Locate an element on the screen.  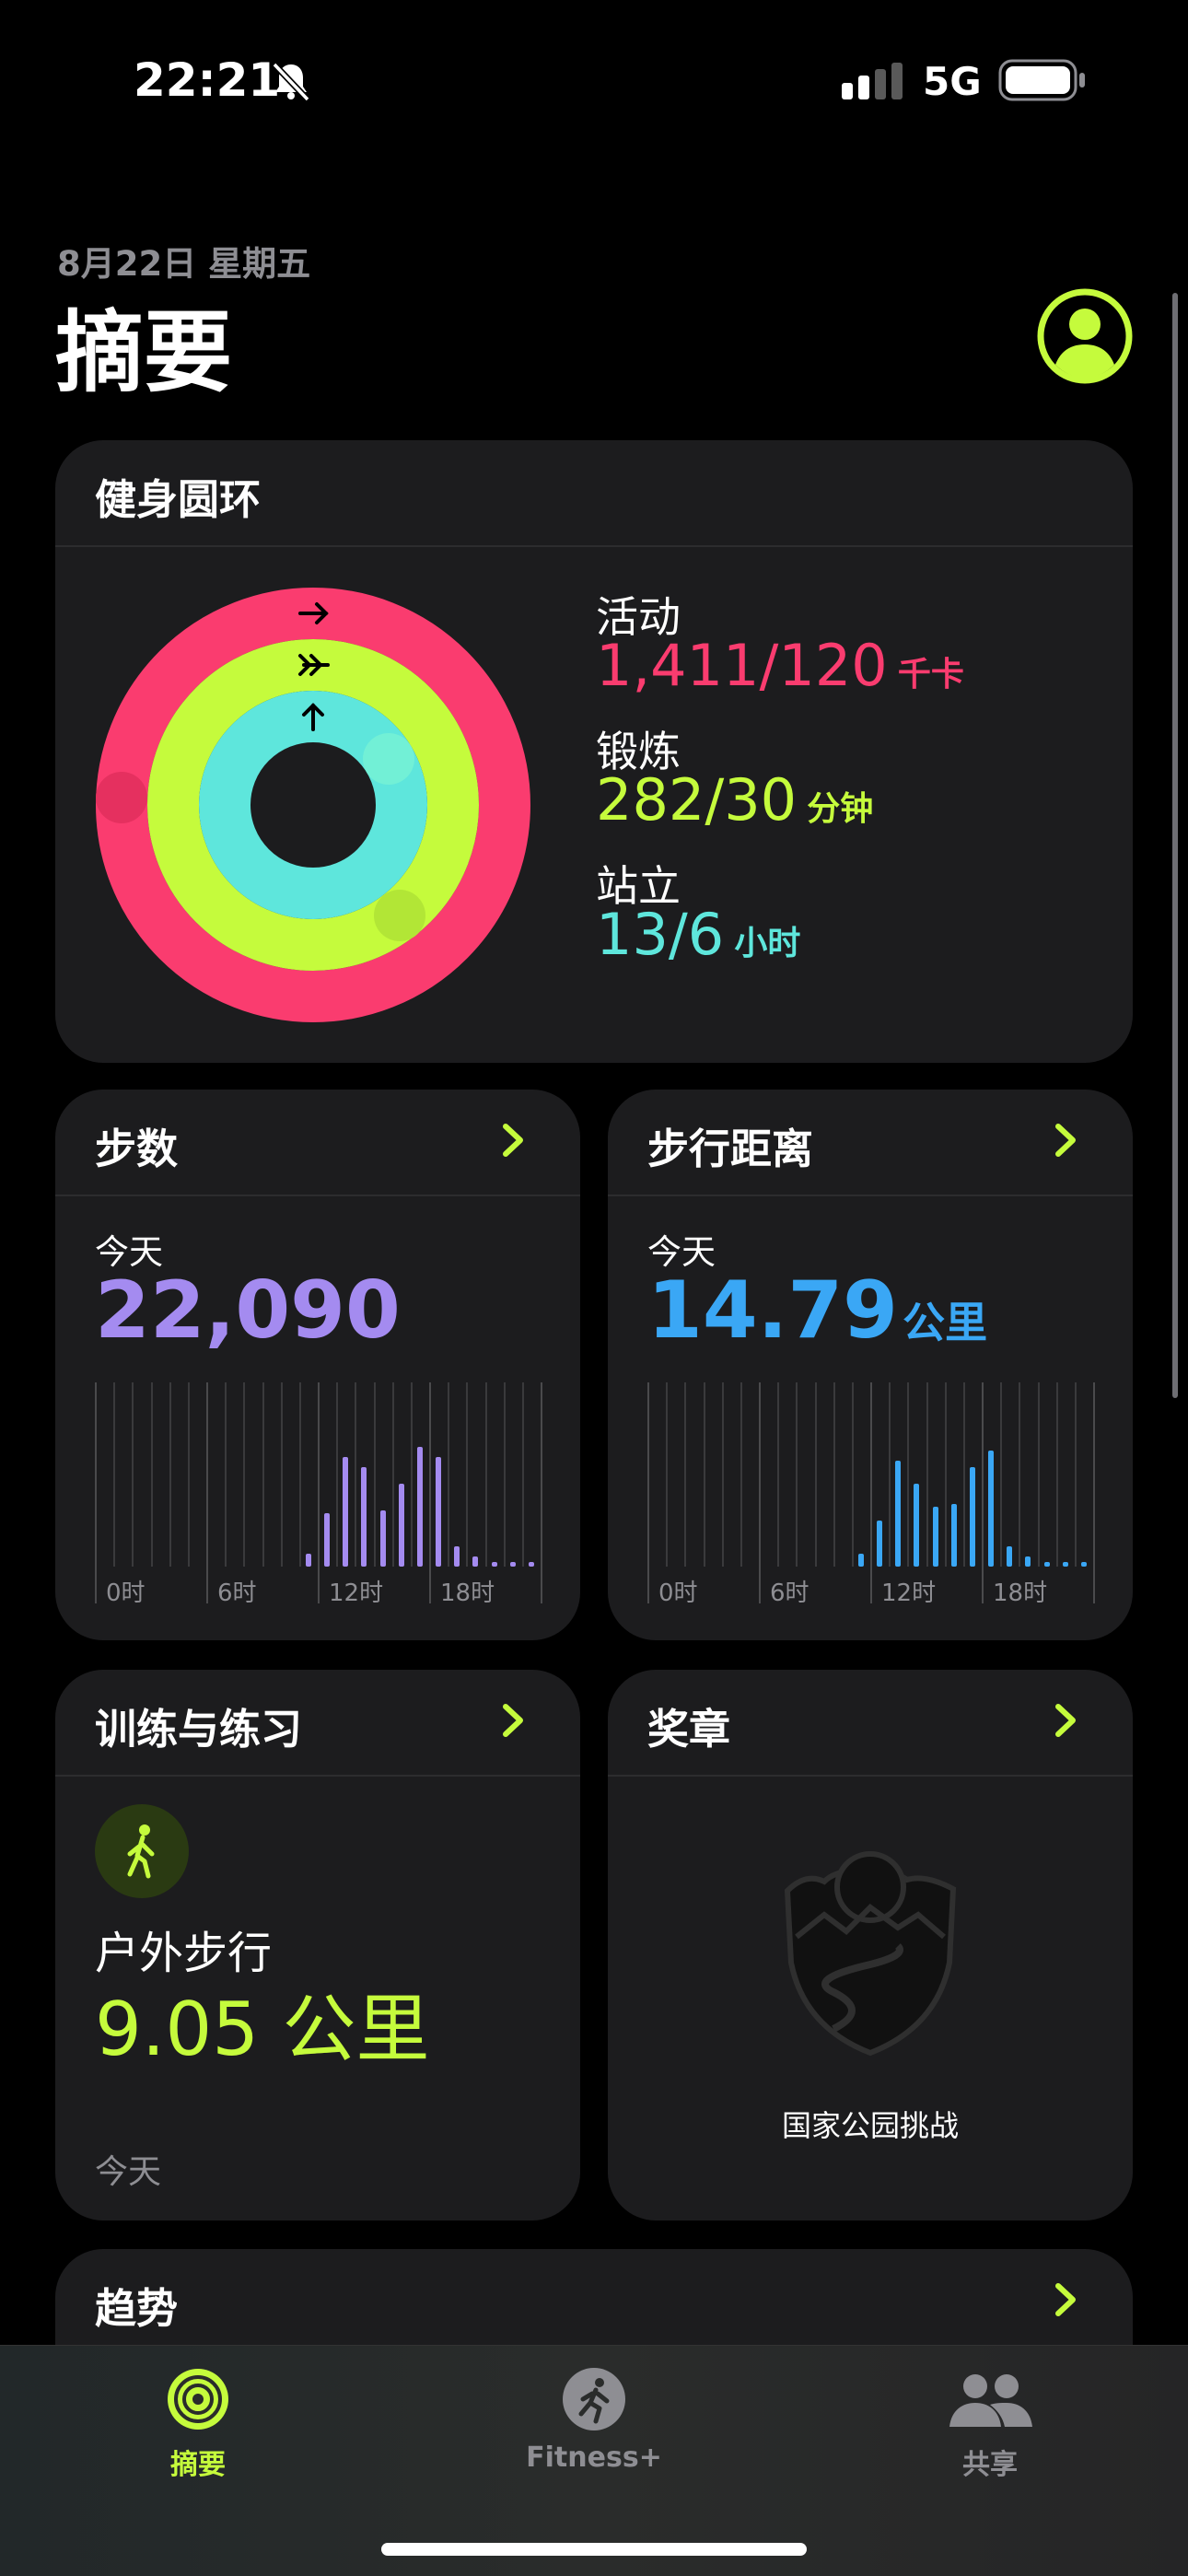
card-title: 奖章 is located at coordinates (689, 1729).